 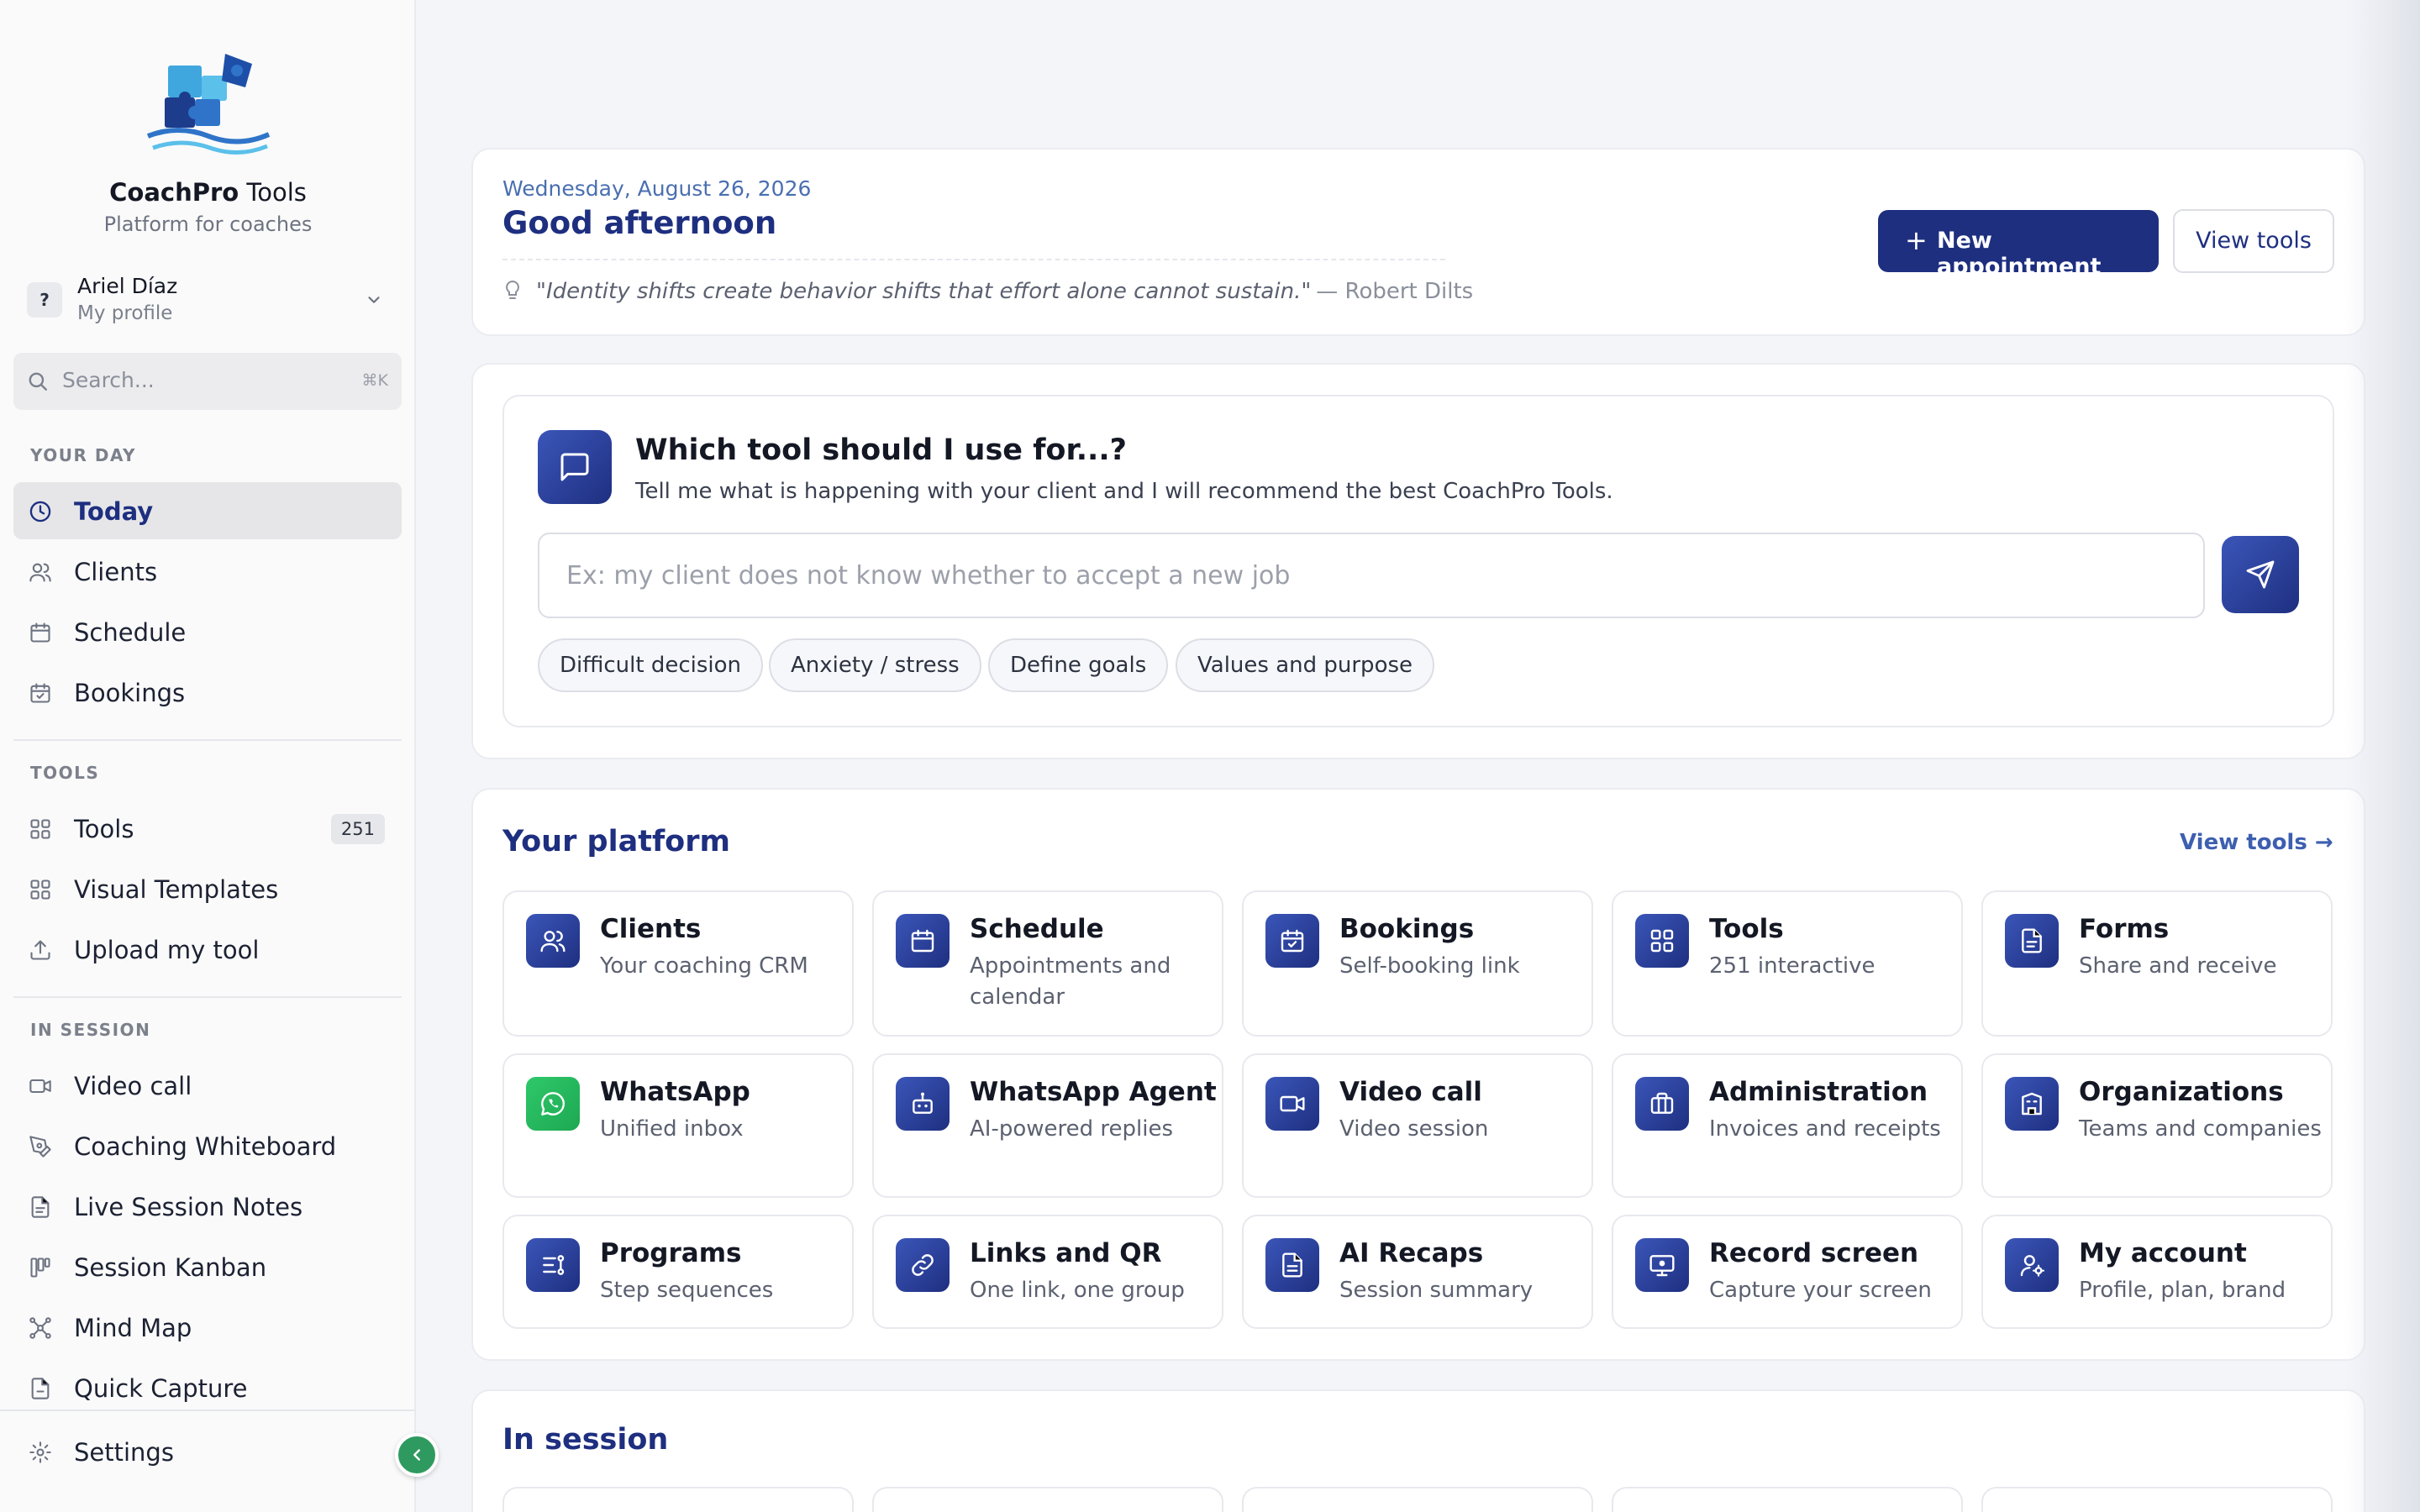 I want to click on tile-administration: Administration Invoices and receipts, so click(x=1788, y=1125).